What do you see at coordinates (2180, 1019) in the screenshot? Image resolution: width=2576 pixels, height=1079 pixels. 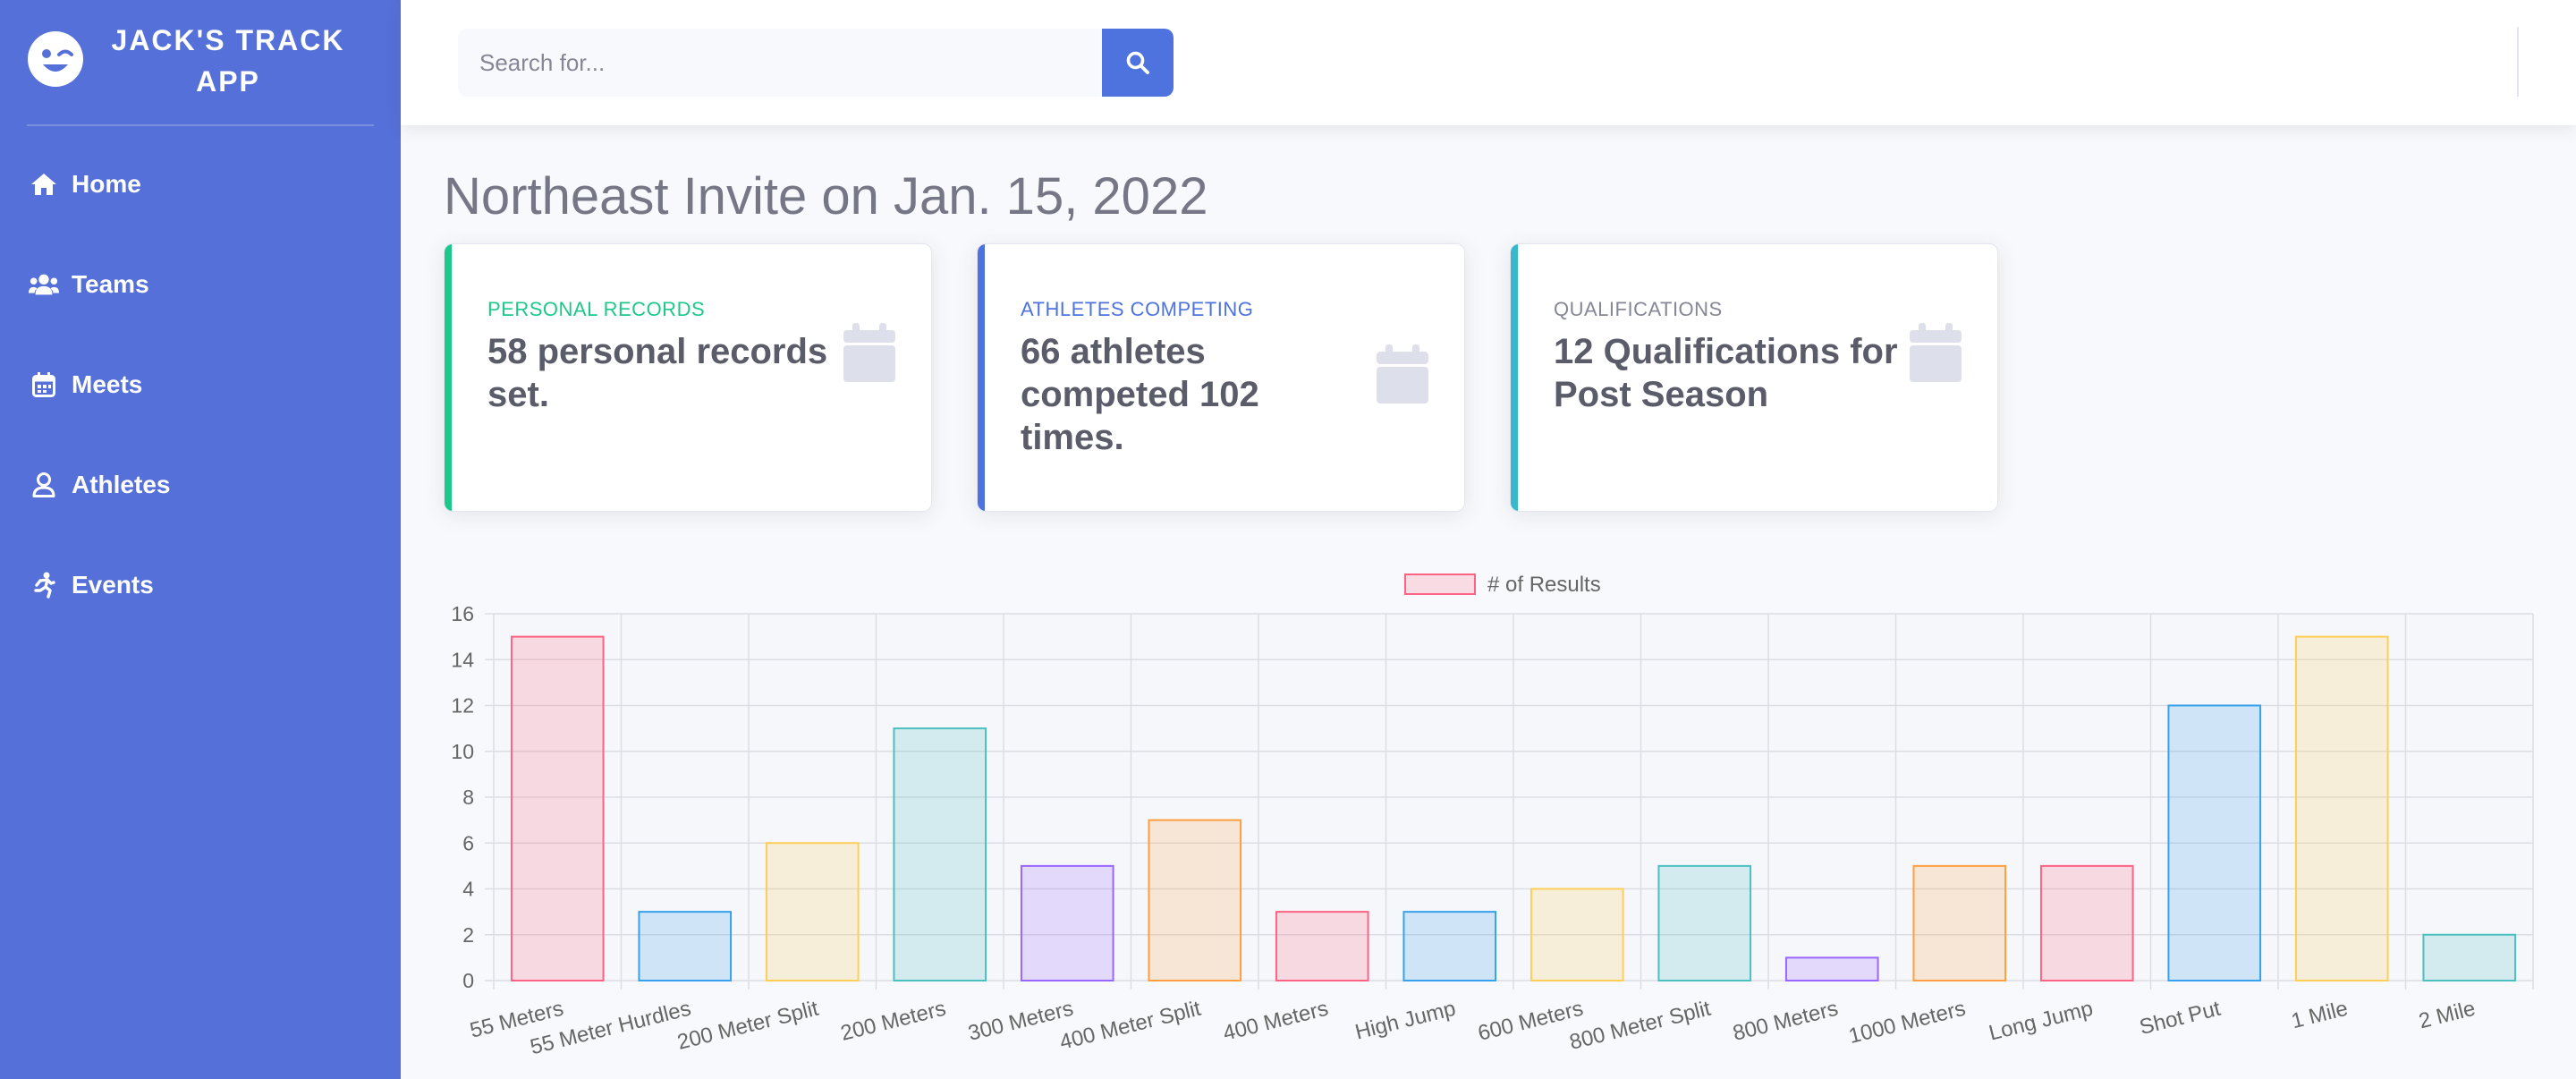 I see `x-tick-label: Shot Put` at bounding box center [2180, 1019].